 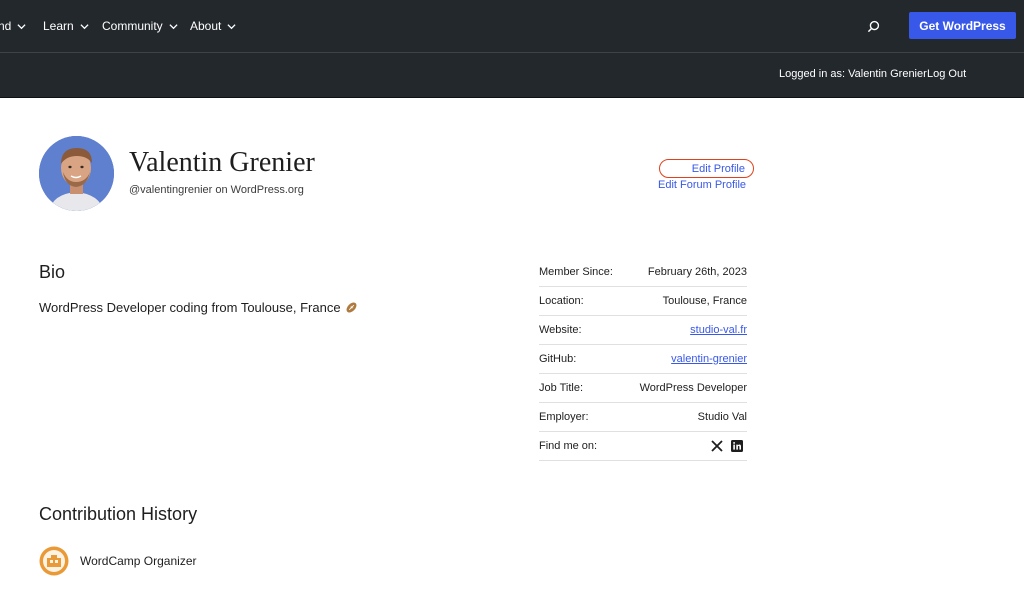 I want to click on detail-row-github: GitHub: valentin-grenier, so click(x=643, y=359).